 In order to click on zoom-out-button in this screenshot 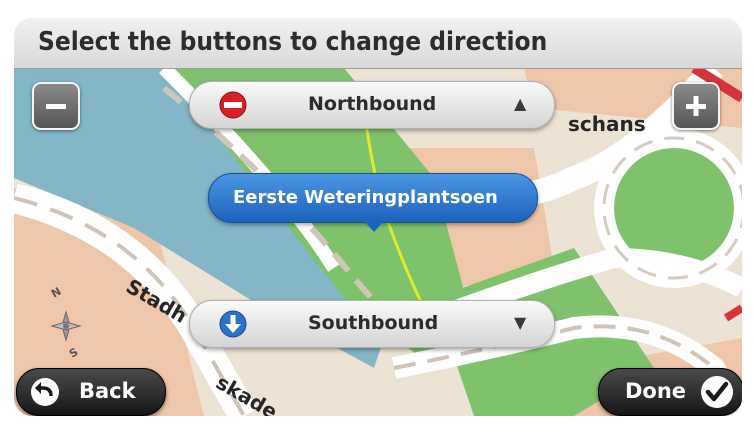, I will do `click(56, 106)`.